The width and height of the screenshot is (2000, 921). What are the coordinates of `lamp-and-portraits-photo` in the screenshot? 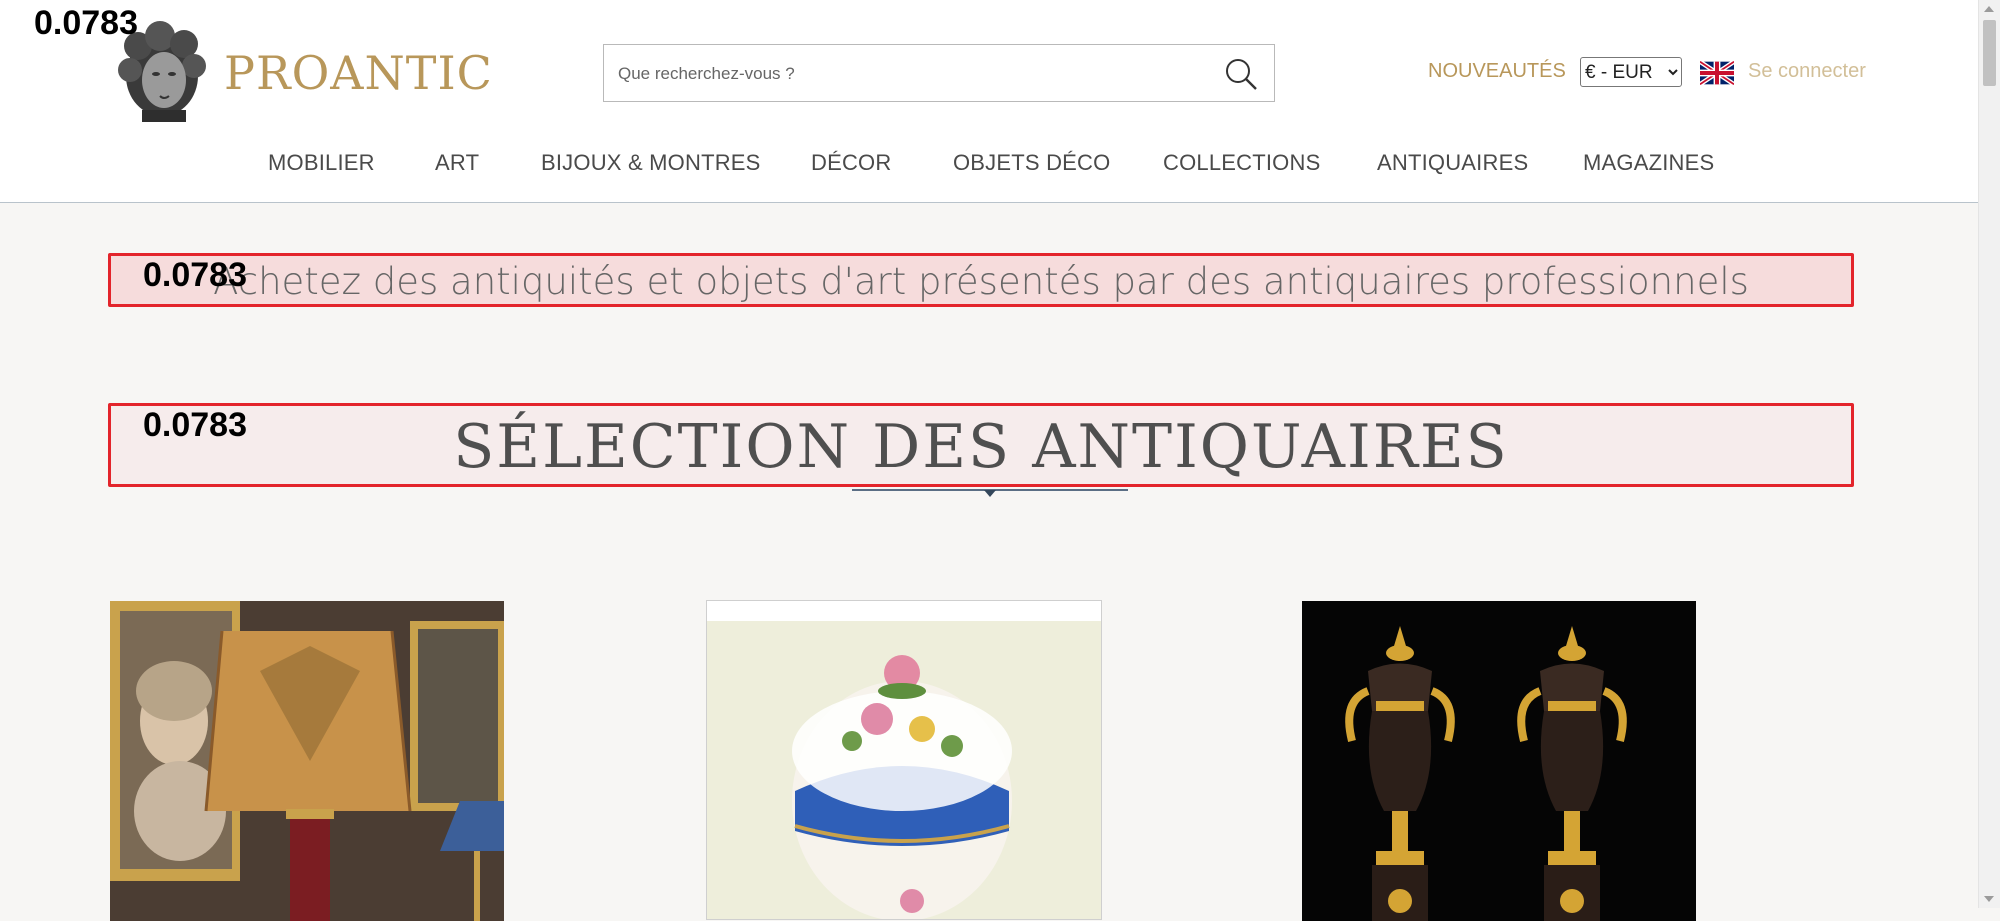 It's located at (307, 761).